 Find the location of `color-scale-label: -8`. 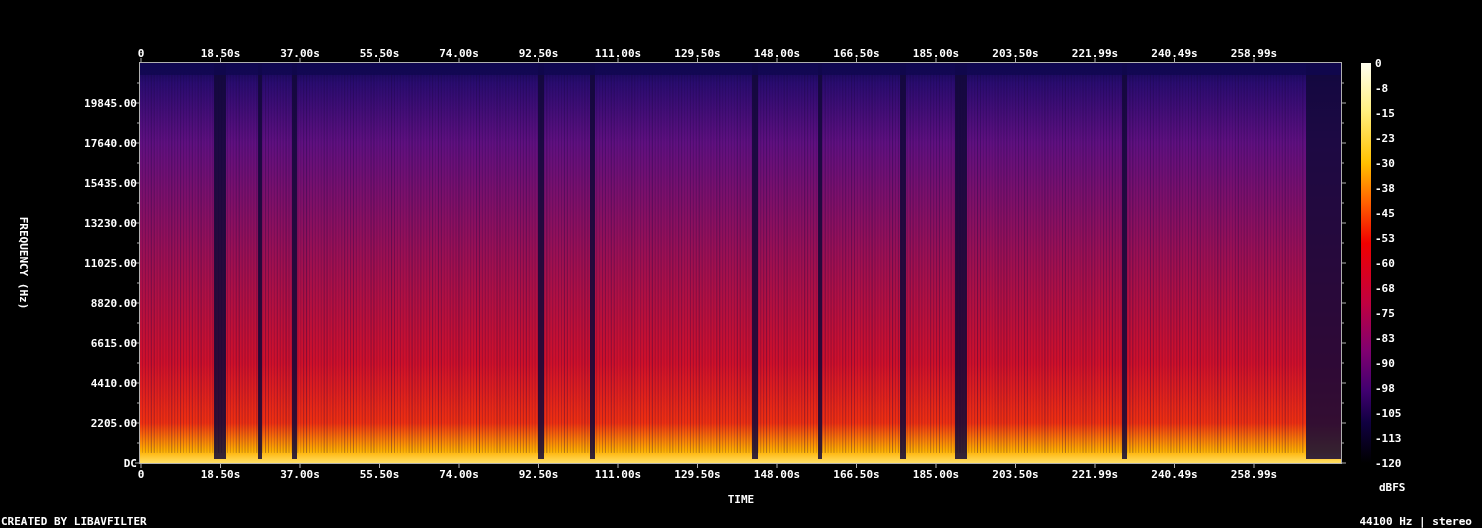

color-scale-label: -8 is located at coordinates (1382, 88).